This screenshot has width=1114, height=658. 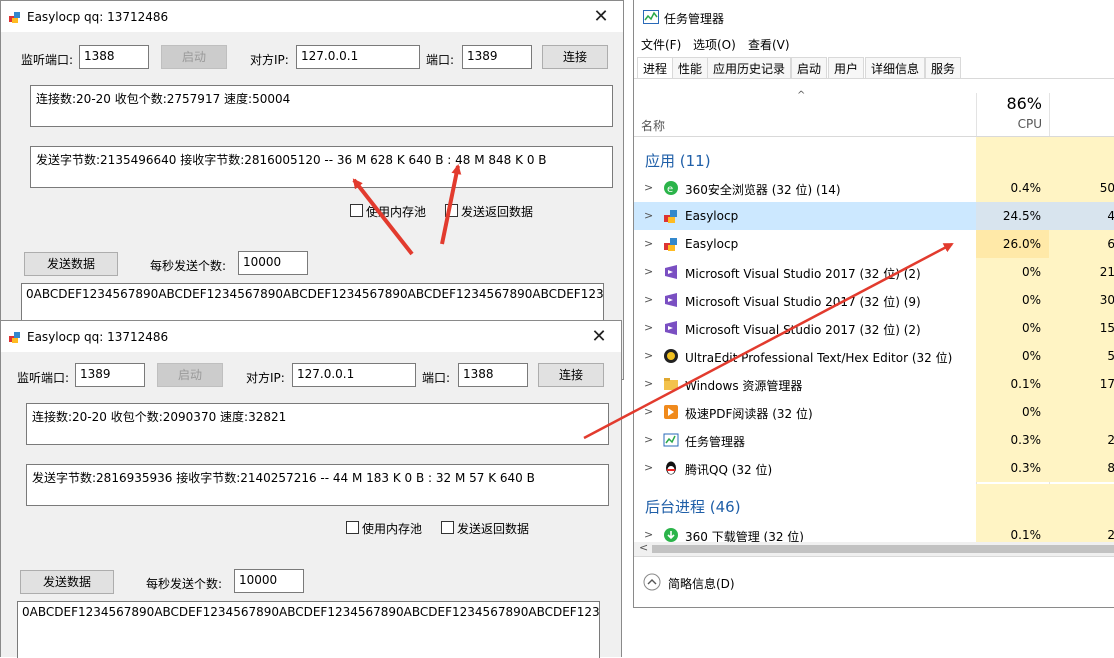 What do you see at coordinates (110, 375) in the screenshot?
I see `listen-port-input: 1389` at bounding box center [110, 375].